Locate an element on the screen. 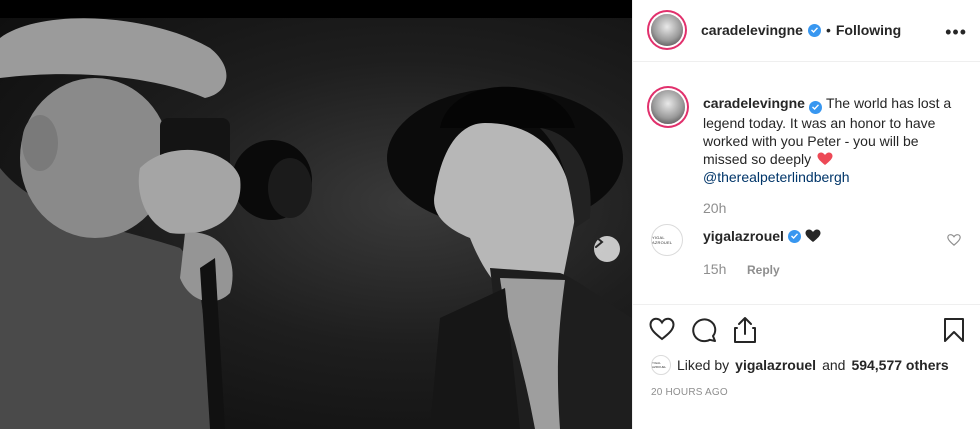 The height and width of the screenshot is (429, 980). following-button: Following is located at coordinates (868, 30).